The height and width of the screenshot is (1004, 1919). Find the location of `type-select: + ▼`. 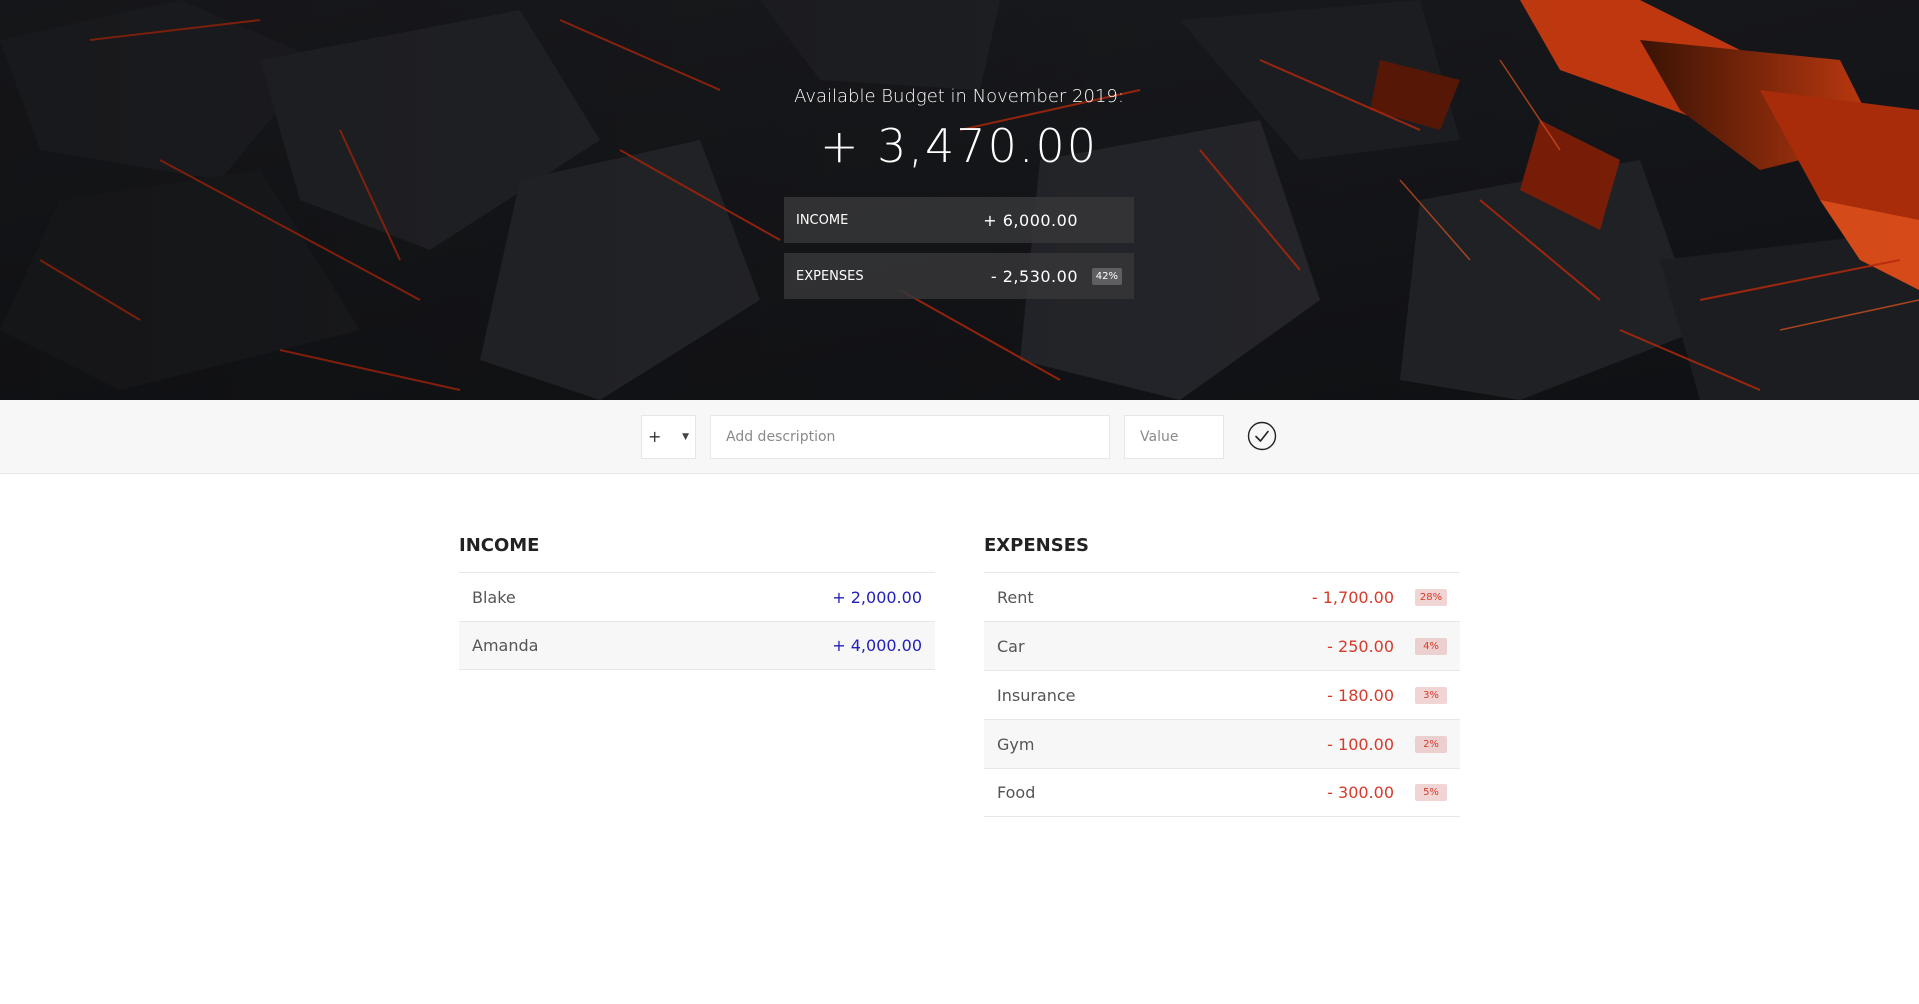

type-select: + ▼ is located at coordinates (668, 437).